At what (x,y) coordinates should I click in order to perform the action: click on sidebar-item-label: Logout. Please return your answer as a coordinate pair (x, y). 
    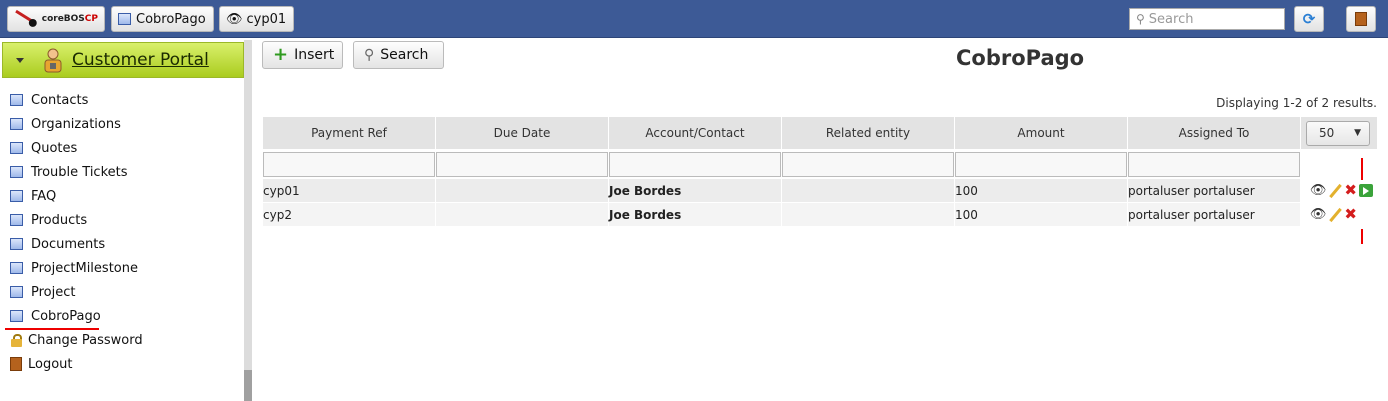
    Looking at the image, I should click on (50, 364).